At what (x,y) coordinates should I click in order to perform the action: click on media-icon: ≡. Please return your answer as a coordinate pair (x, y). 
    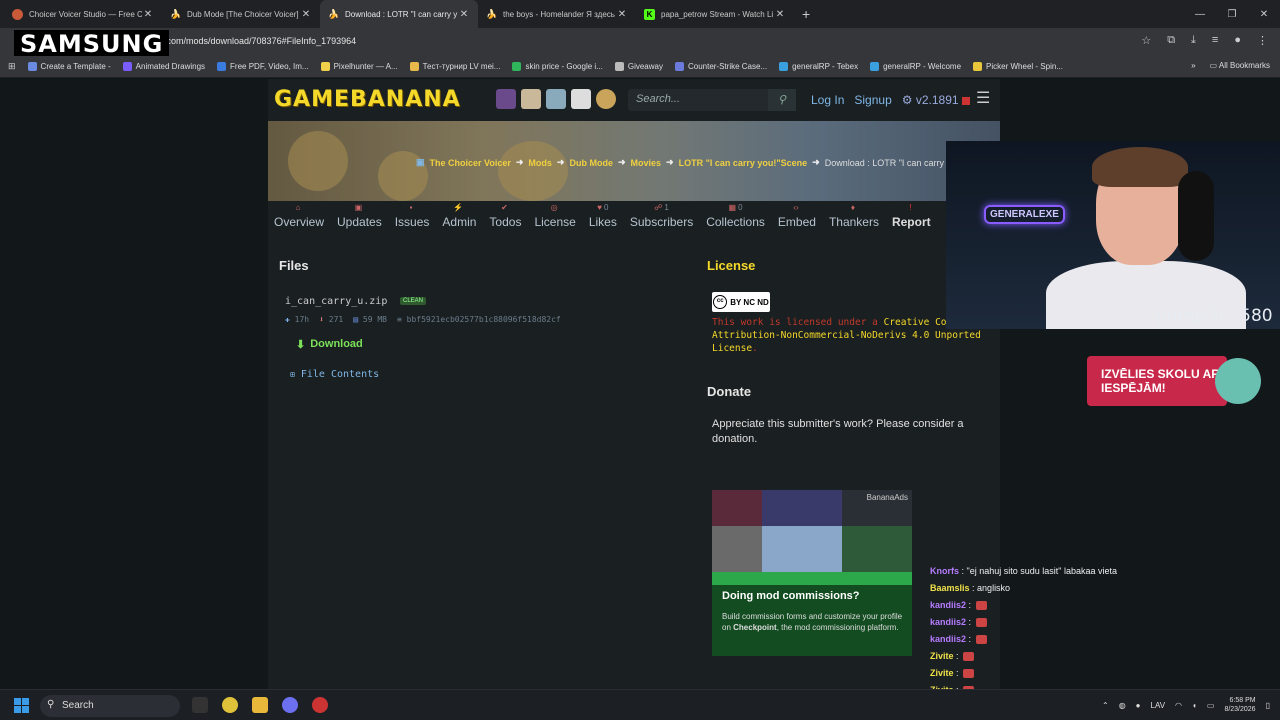
    Looking at the image, I should click on (1215, 40).